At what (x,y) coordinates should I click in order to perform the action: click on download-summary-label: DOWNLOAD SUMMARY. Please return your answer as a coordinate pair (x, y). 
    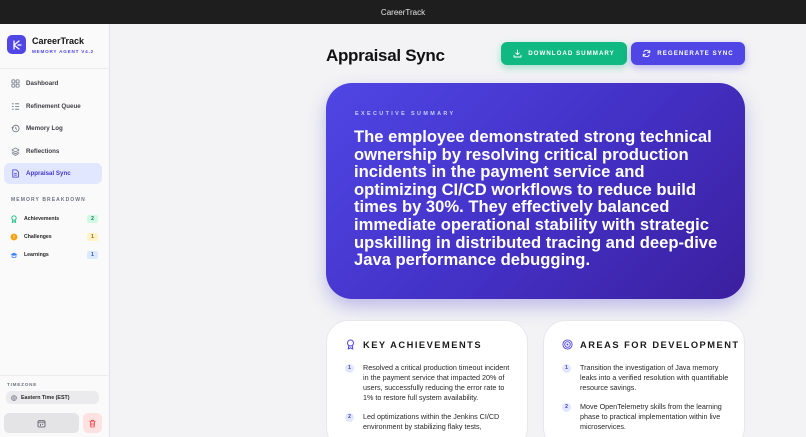
    Looking at the image, I should click on (571, 53).